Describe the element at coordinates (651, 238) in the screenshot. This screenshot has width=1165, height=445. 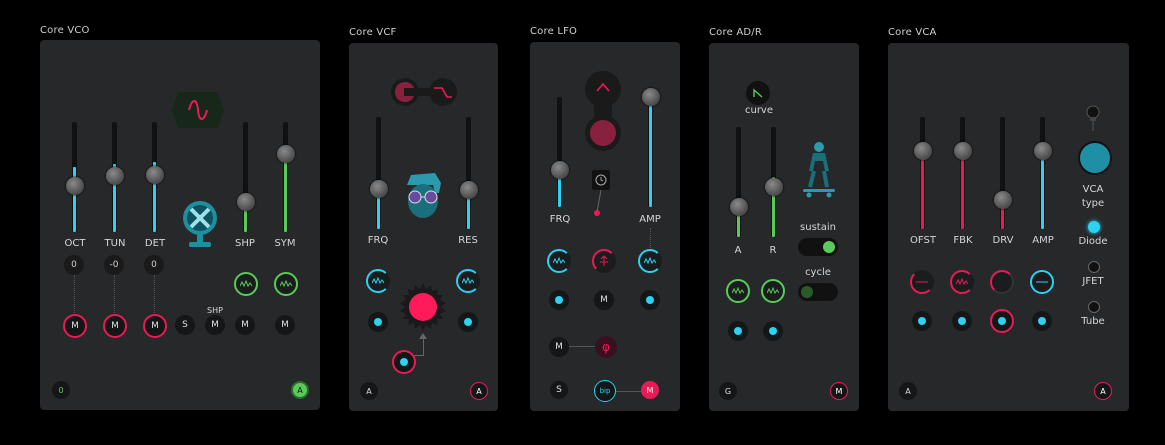
I see `connector-line` at that location.